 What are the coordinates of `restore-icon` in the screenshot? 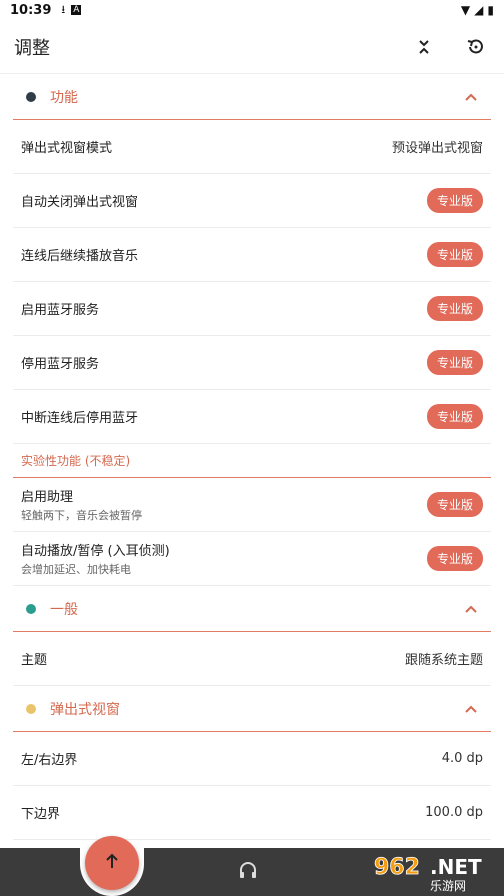 It's located at (476, 47).